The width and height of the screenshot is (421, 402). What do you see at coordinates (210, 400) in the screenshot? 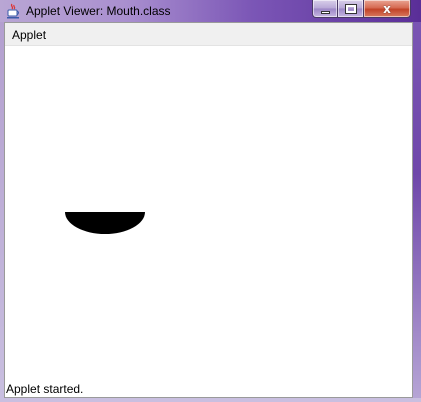
I see `window-frame-bottom` at bounding box center [210, 400].